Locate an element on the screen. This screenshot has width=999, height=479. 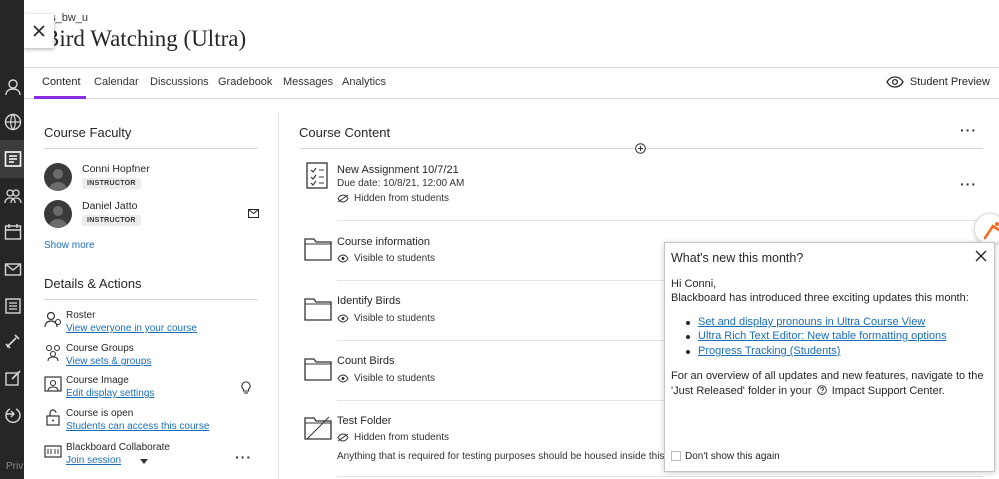
content-item-title: Course information is located at coordinates (383, 242).